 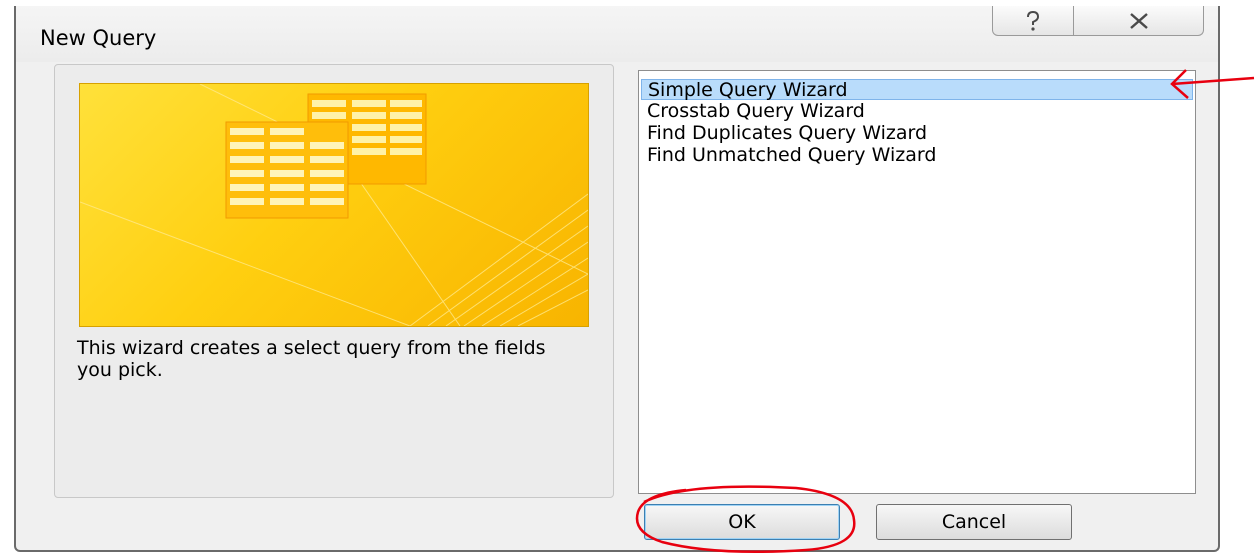 I want to click on question-mark-icon, so click(x=1033, y=20).